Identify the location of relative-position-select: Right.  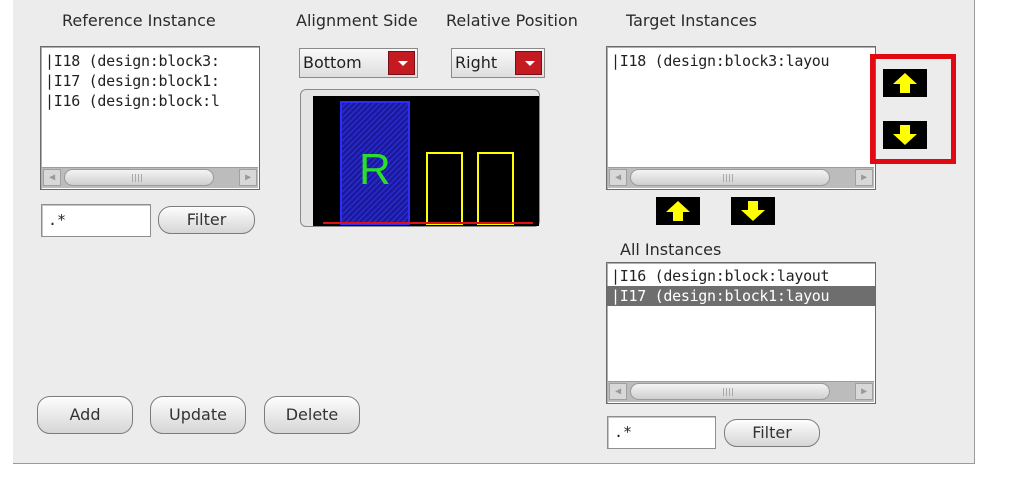
(498, 63).